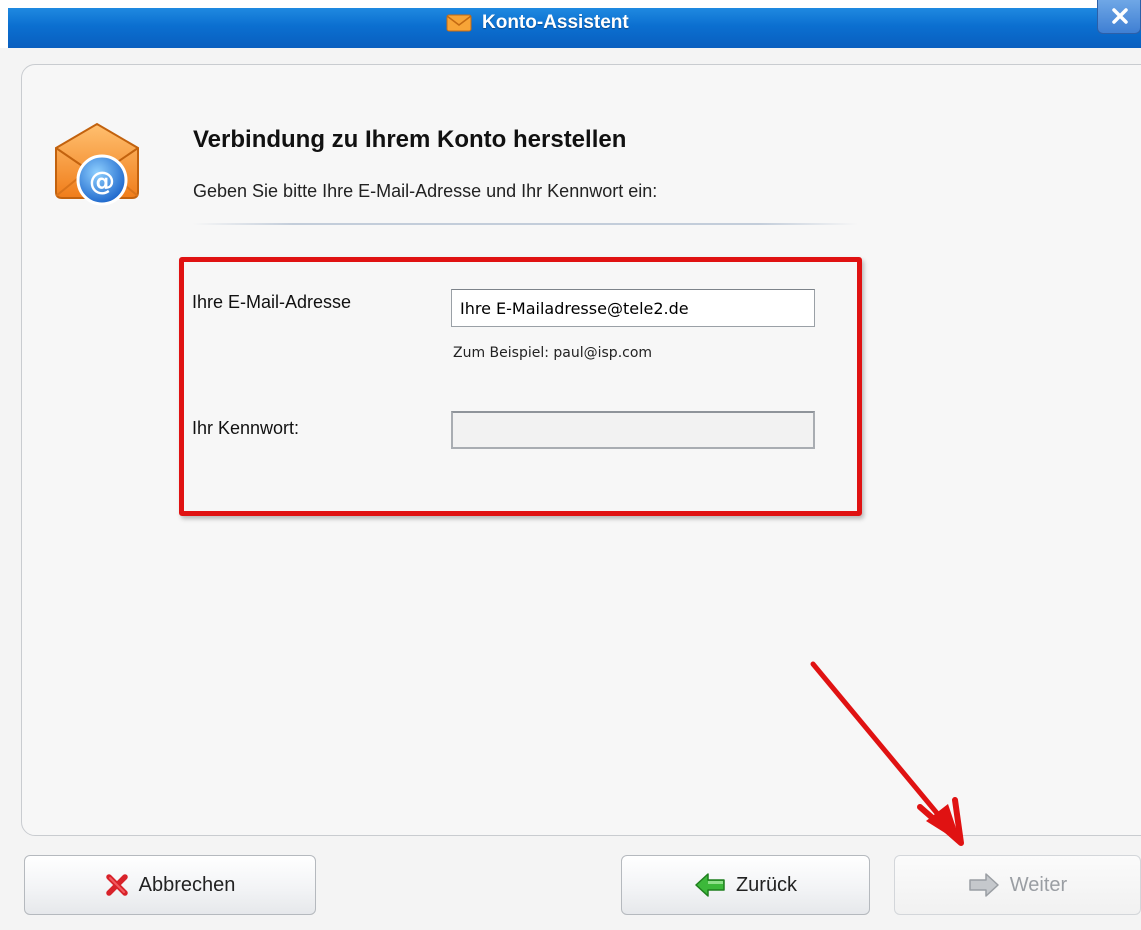 The height and width of the screenshot is (930, 1141). I want to click on email-field, so click(633, 308).